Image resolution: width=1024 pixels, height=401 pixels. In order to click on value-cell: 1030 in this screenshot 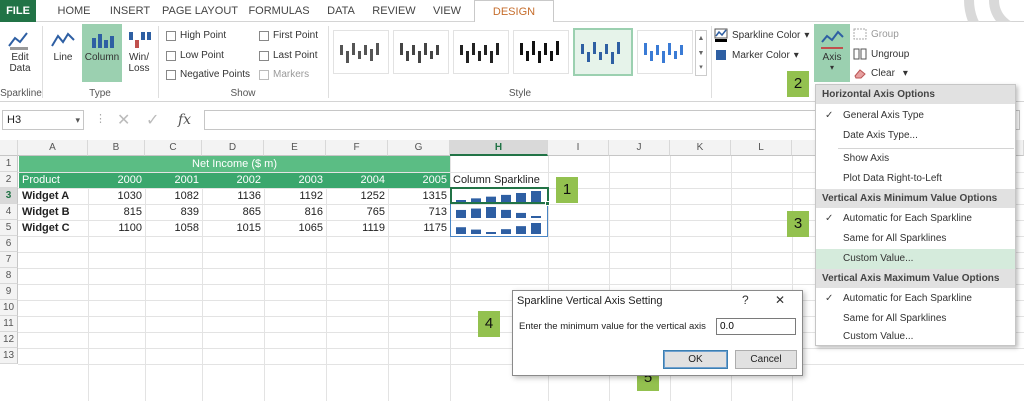, I will do `click(116, 196)`.